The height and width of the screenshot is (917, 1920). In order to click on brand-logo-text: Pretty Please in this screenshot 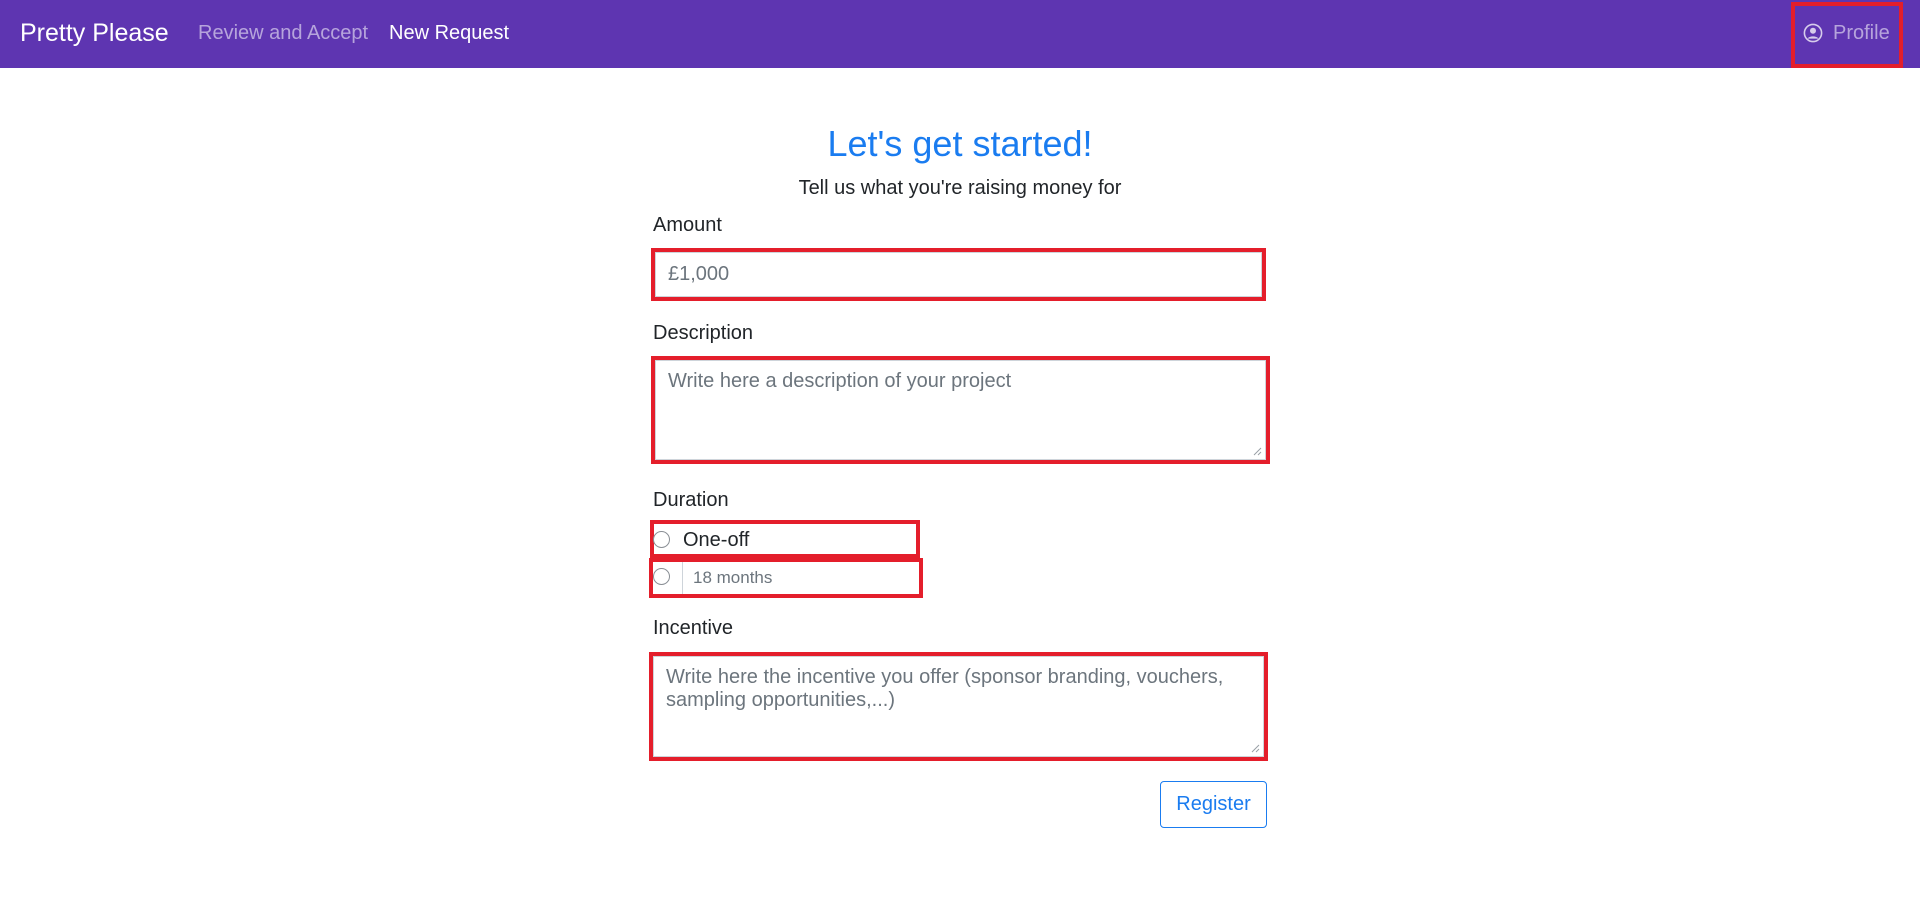, I will do `click(94, 33)`.